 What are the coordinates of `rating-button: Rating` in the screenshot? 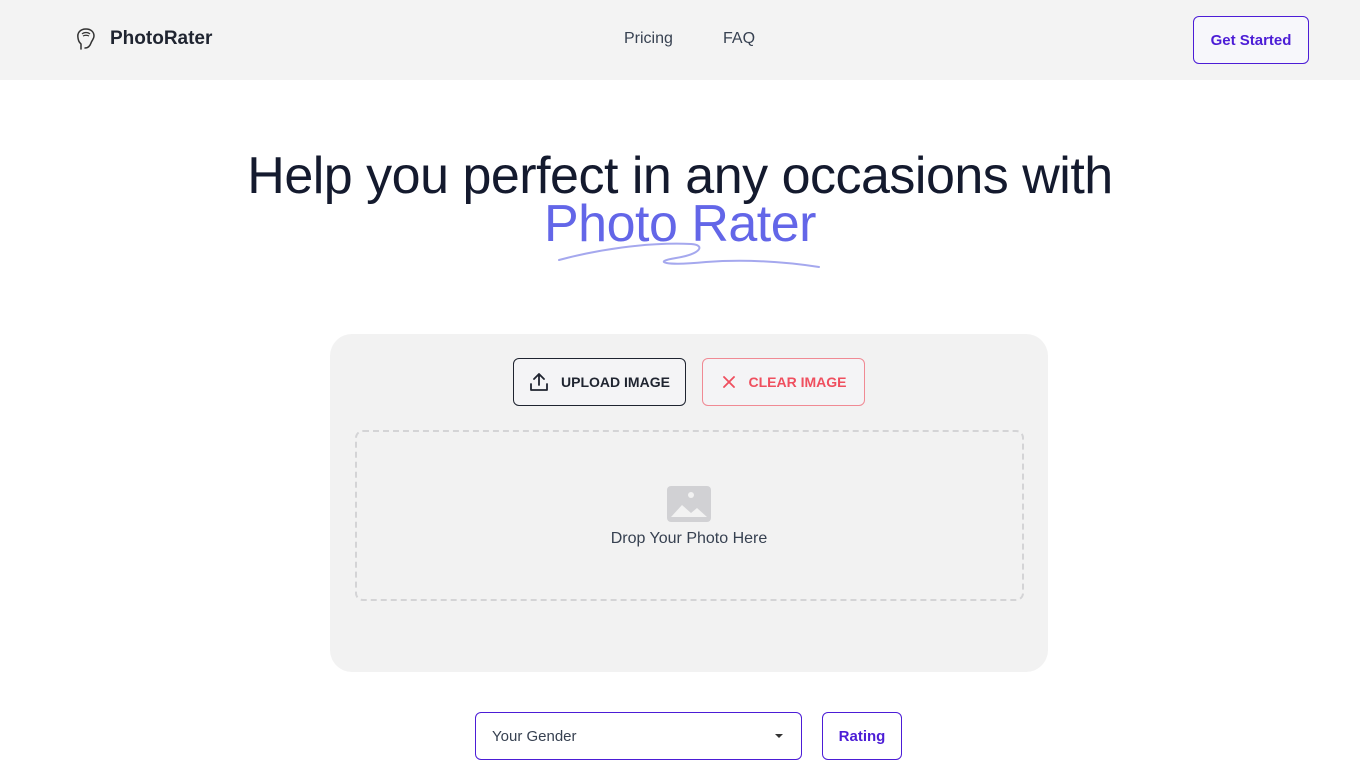 It's located at (862, 736).